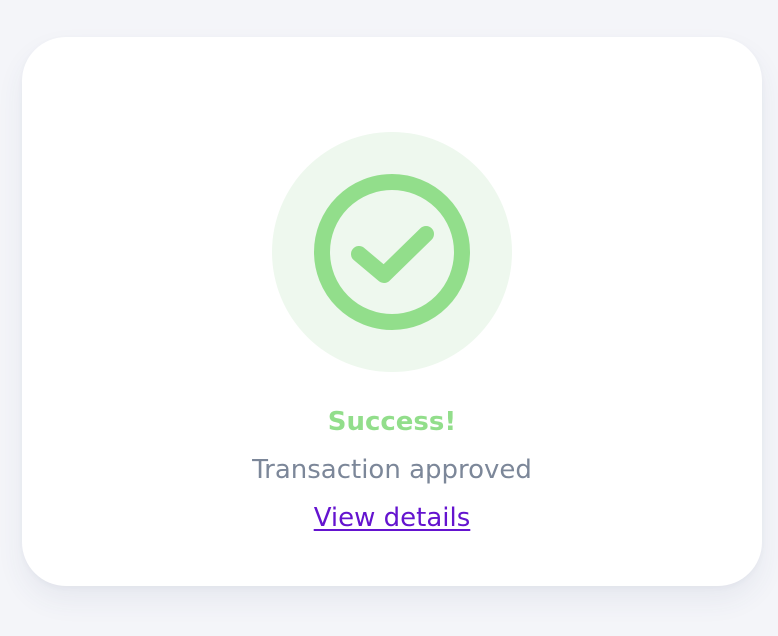  What do you see at coordinates (392, 470) in the screenshot?
I see `status-message: Transaction approved` at bounding box center [392, 470].